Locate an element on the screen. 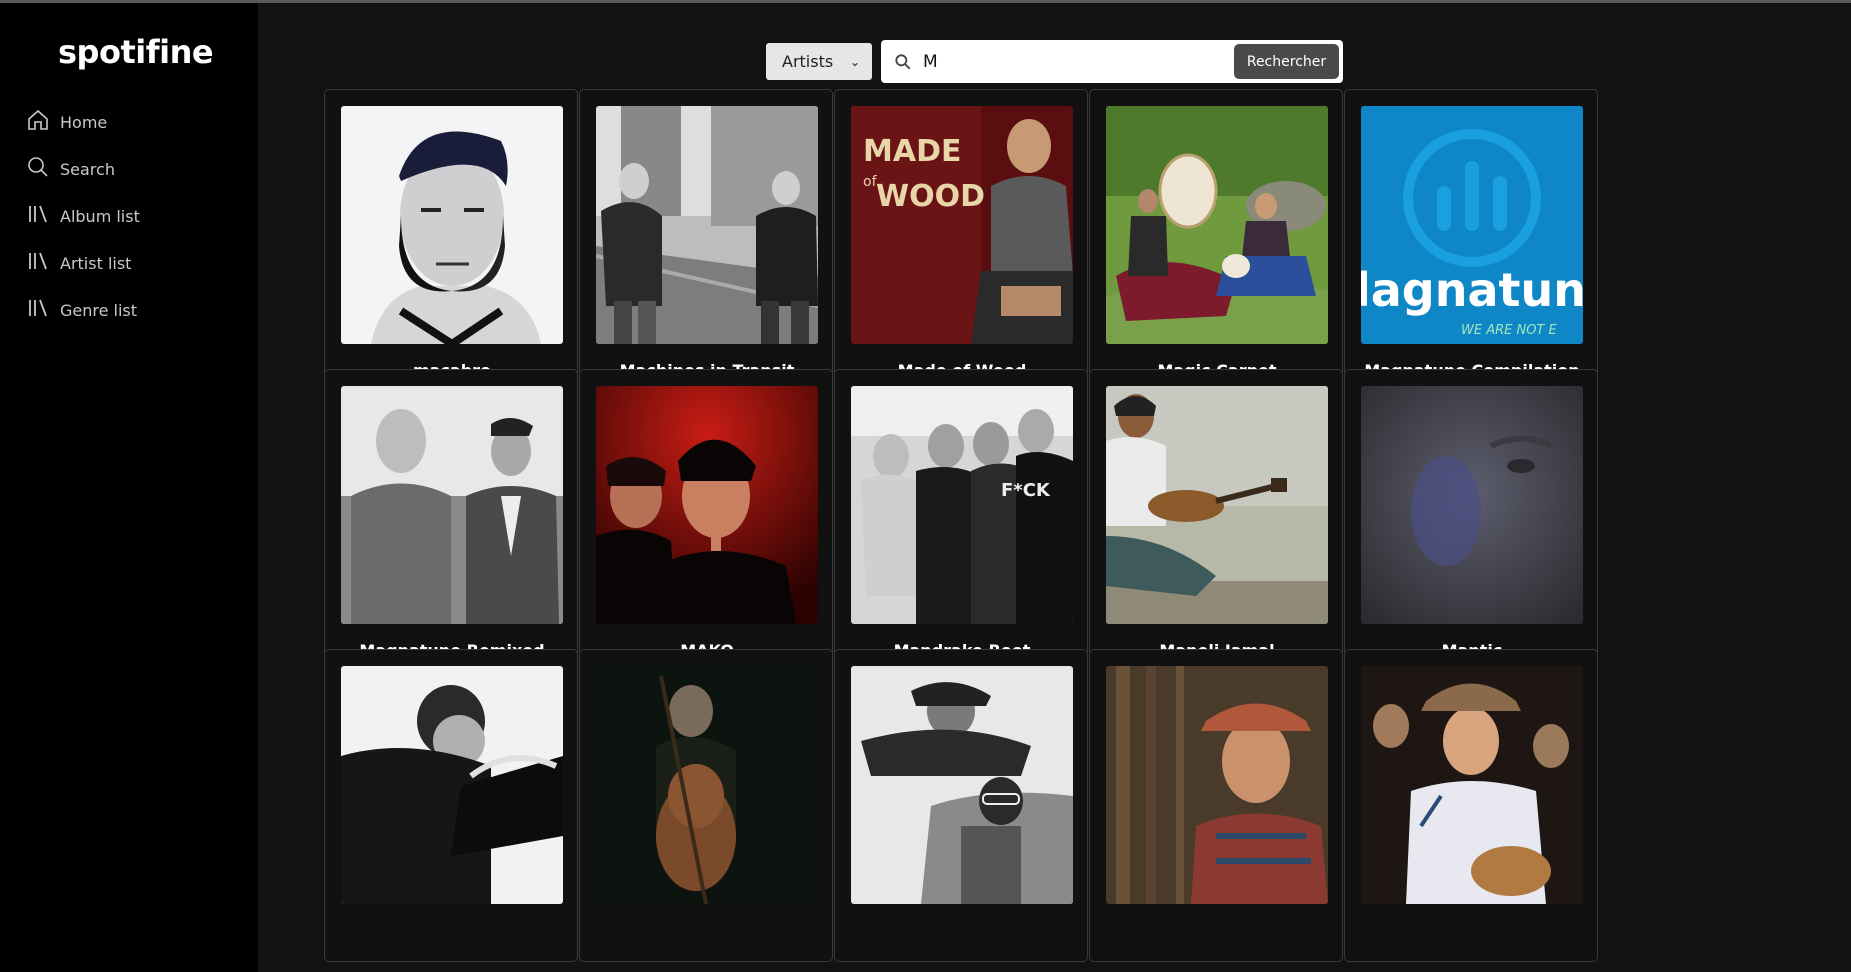 The width and height of the screenshot is (1851, 972). artist-card: Magnatune Remixed is located at coordinates (451, 525).